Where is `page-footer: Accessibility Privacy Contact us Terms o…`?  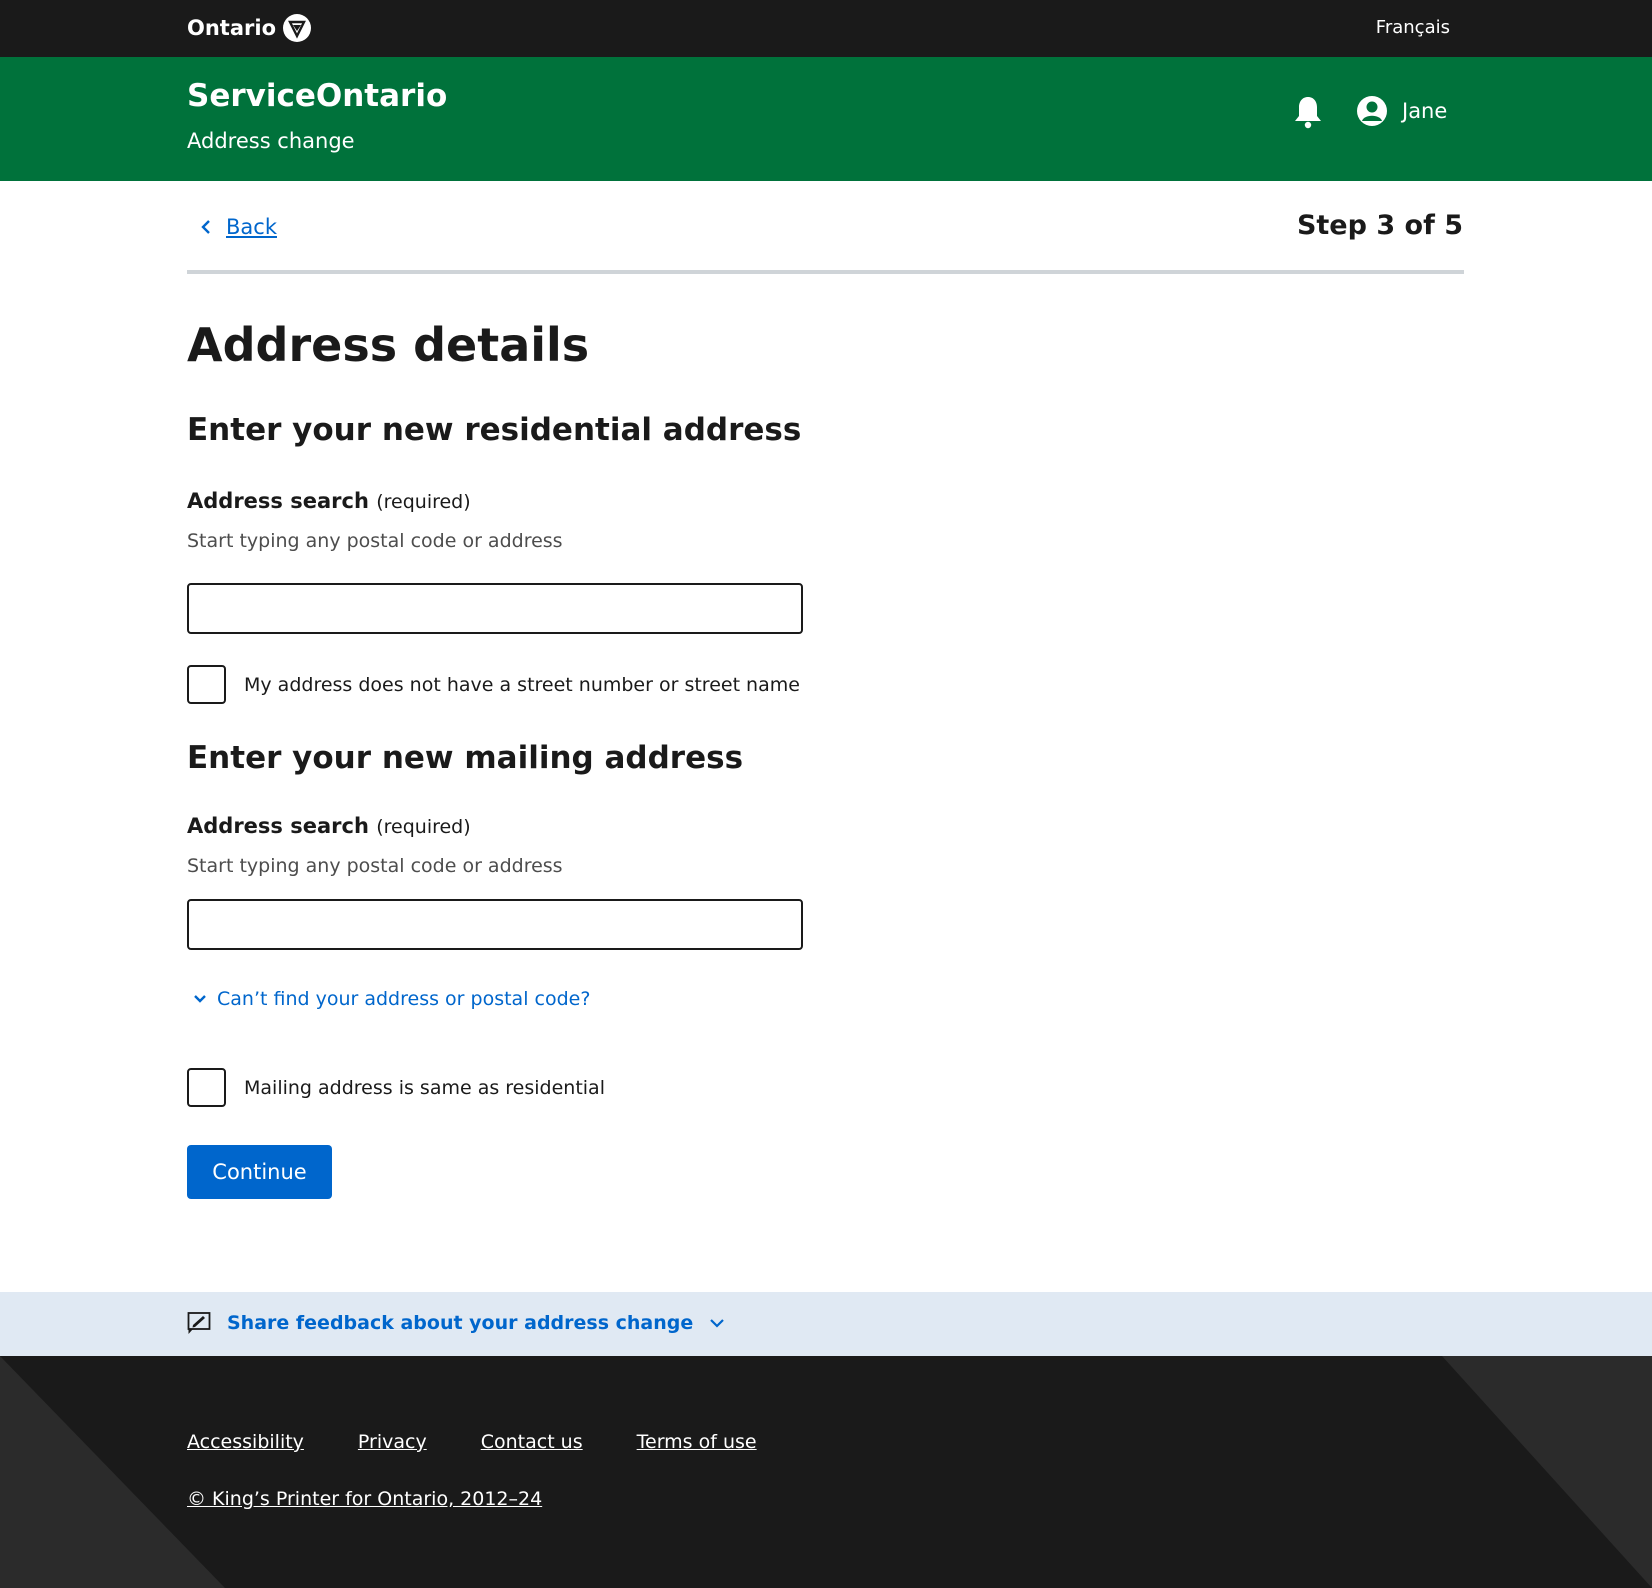
page-footer: Accessibility Privacy Contact us Terms o… is located at coordinates (826, 1472).